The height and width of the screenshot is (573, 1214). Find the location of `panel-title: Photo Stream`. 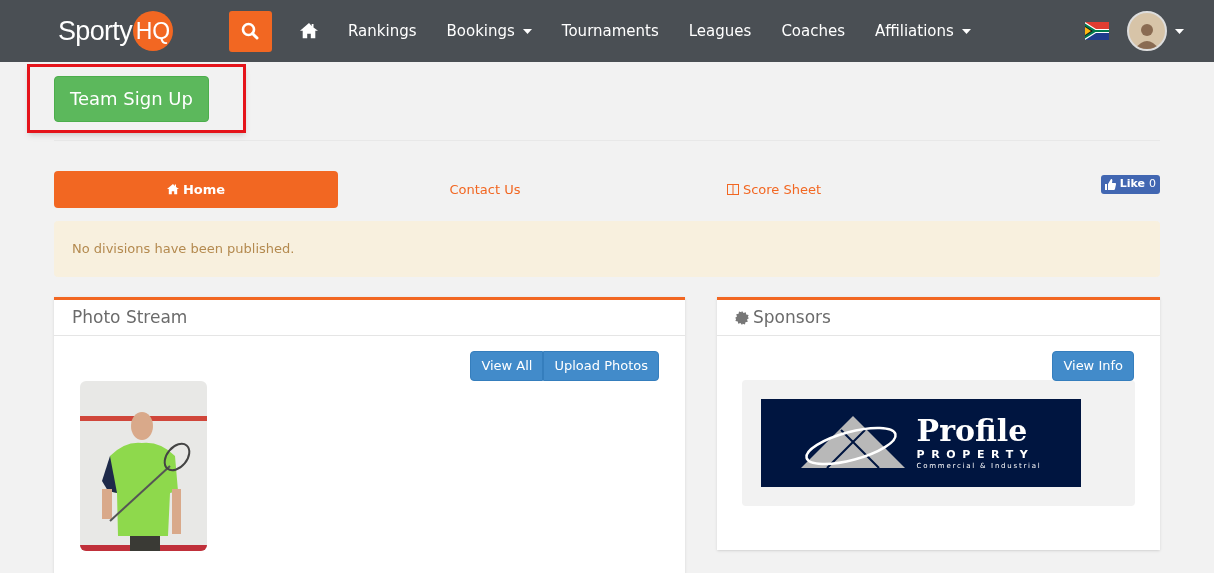

panel-title: Photo Stream is located at coordinates (130, 317).